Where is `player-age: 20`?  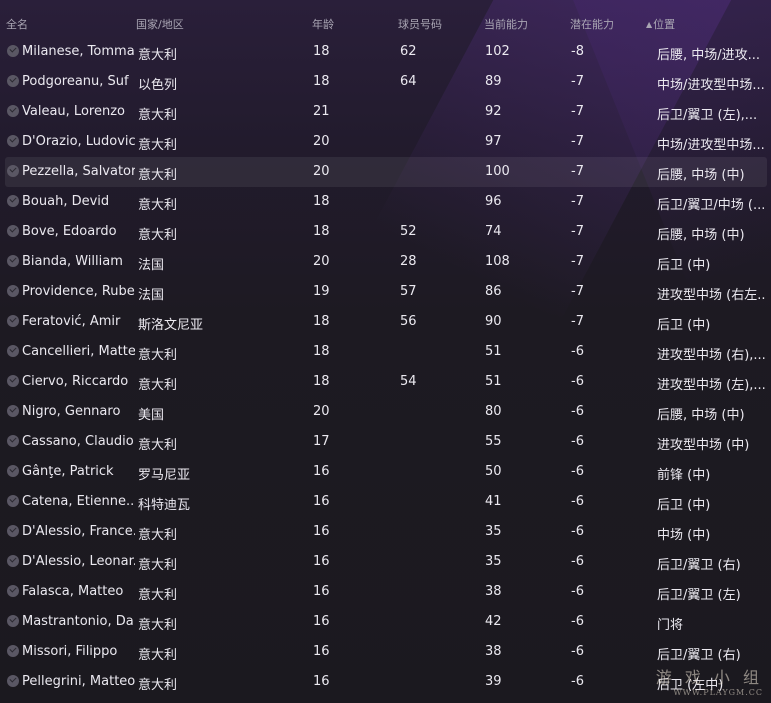
player-age: 20 is located at coordinates (321, 141).